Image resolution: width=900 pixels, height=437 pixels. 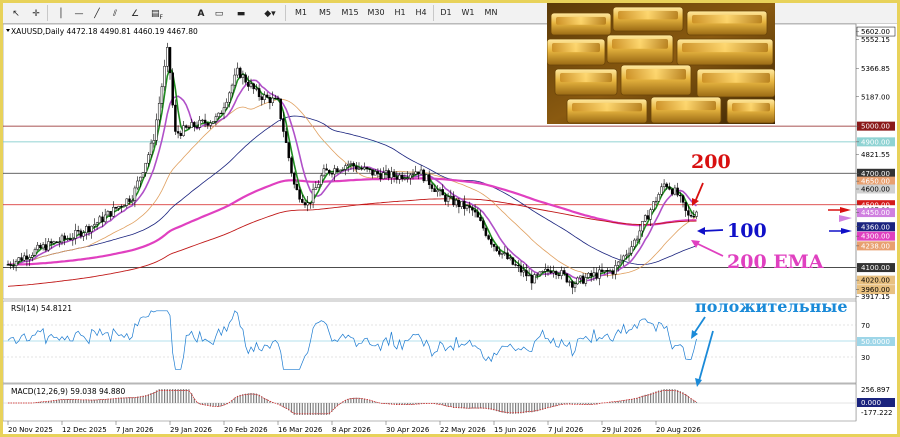 I want to click on macd-level-top: 256.897, so click(x=875, y=390).